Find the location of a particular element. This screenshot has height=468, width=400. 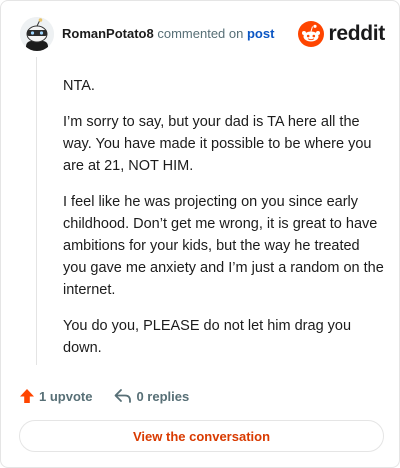

username-link: RomanPotato8 is located at coordinates (108, 33).